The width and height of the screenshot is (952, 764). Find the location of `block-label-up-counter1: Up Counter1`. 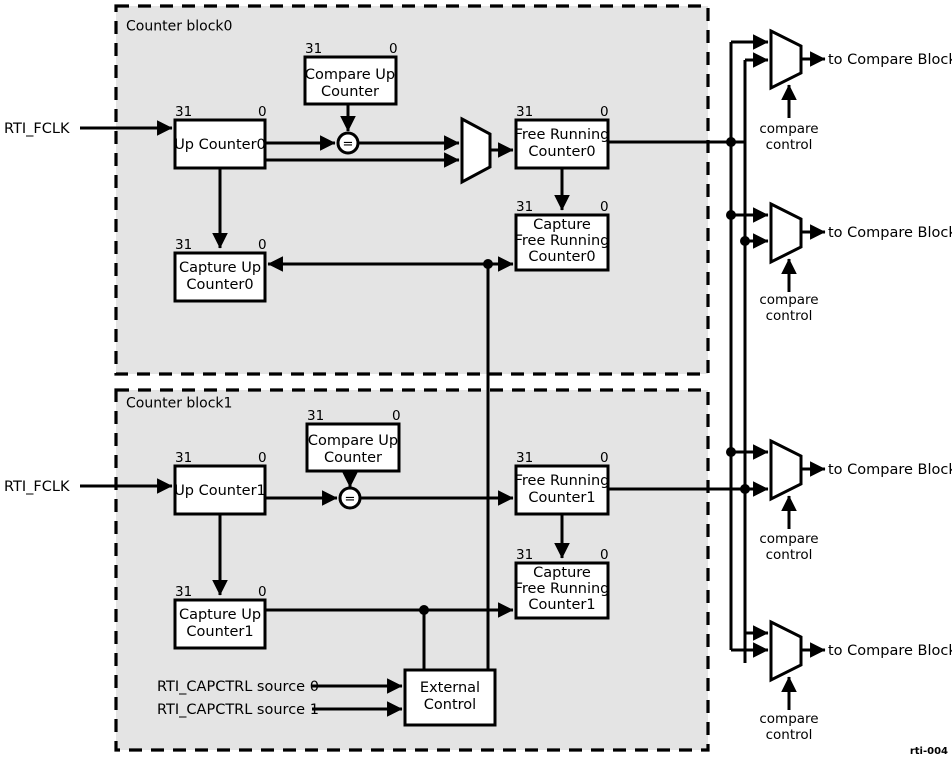

block-label-up-counter1: Up Counter1 is located at coordinates (220, 491).